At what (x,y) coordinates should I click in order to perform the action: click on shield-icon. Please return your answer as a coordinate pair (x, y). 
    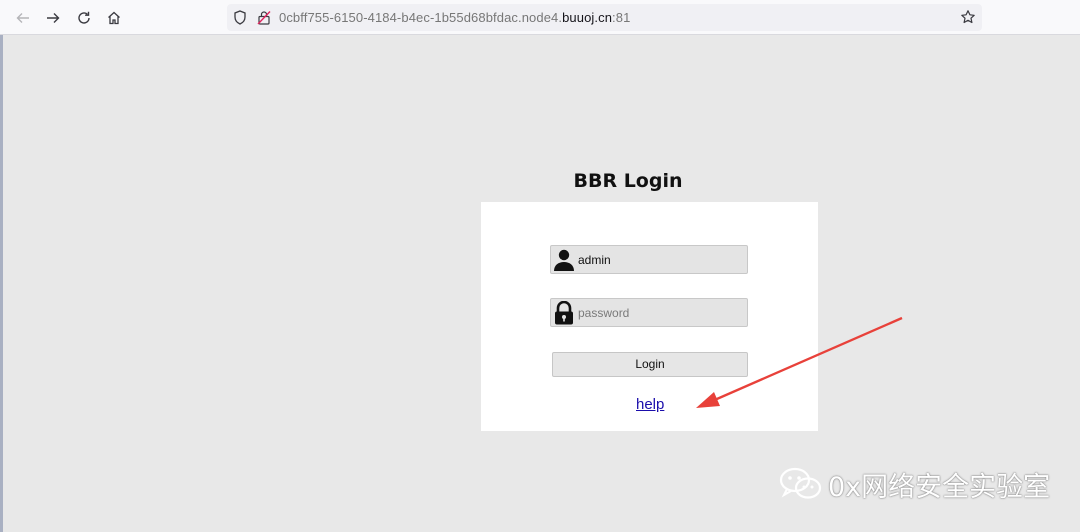
    Looking at the image, I should click on (240, 17).